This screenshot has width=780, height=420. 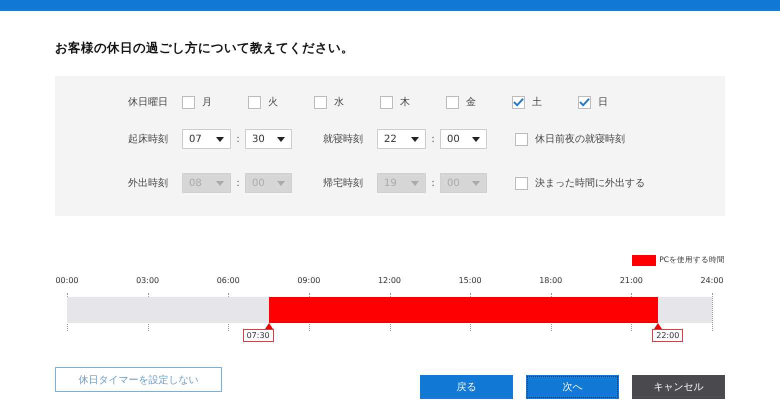 What do you see at coordinates (205, 48) in the screenshot?
I see `page-title: お客様の休日の過ごし方について教えてください。` at bounding box center [205, 48].